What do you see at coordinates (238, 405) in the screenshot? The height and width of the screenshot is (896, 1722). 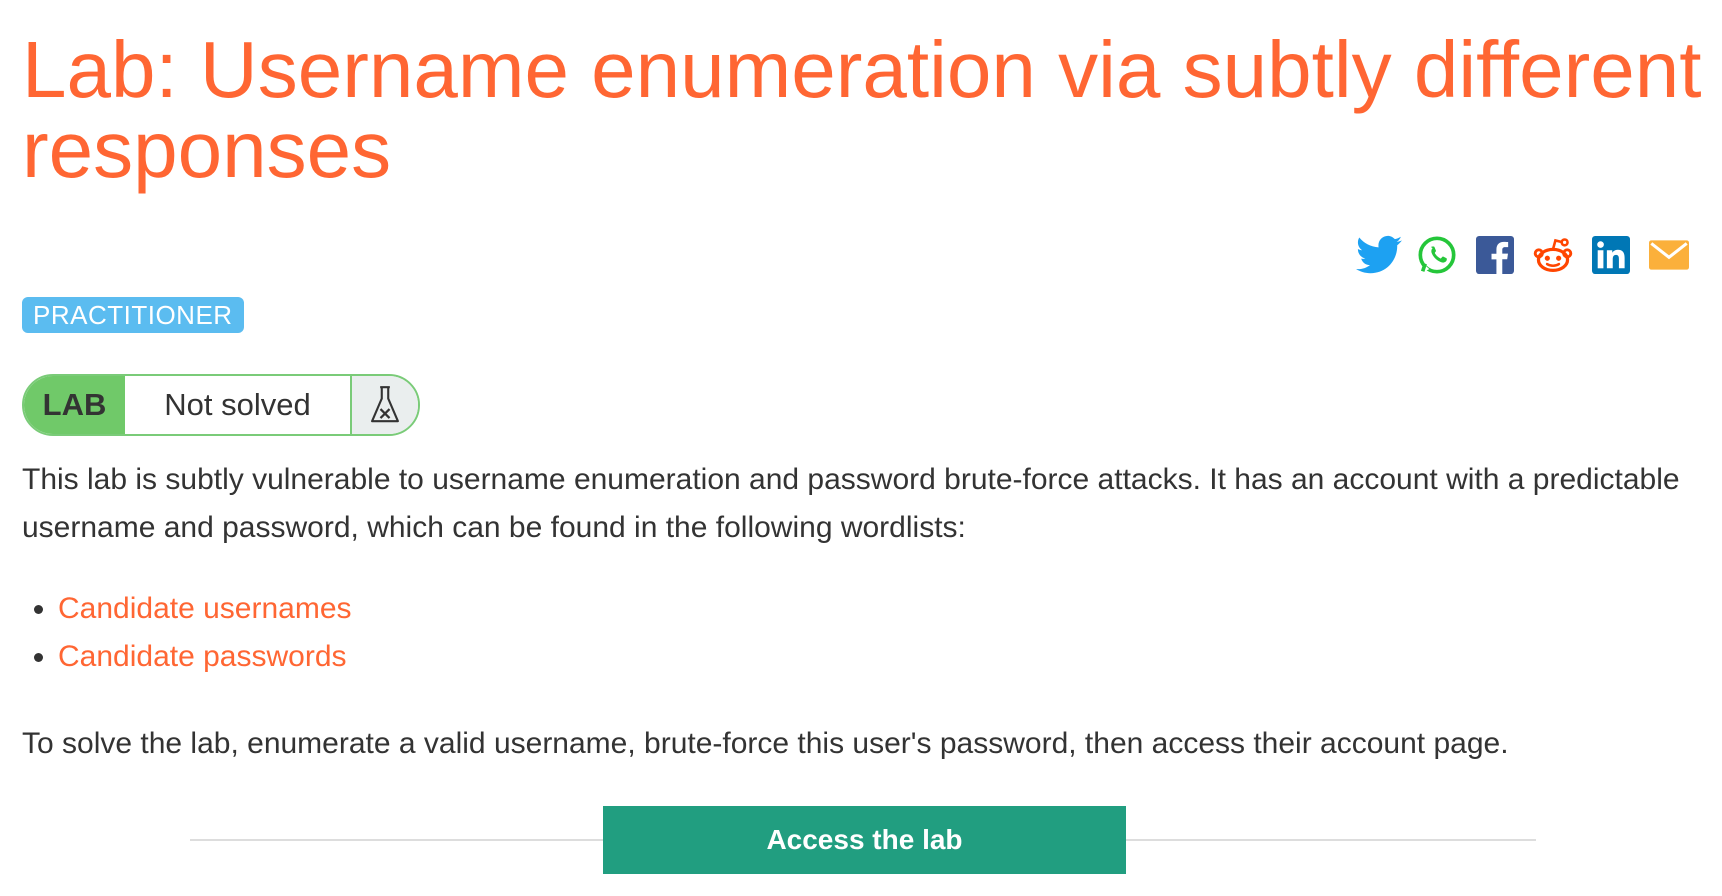 I see `lab-status-text: Not solved` at bounding box center [238, 405].